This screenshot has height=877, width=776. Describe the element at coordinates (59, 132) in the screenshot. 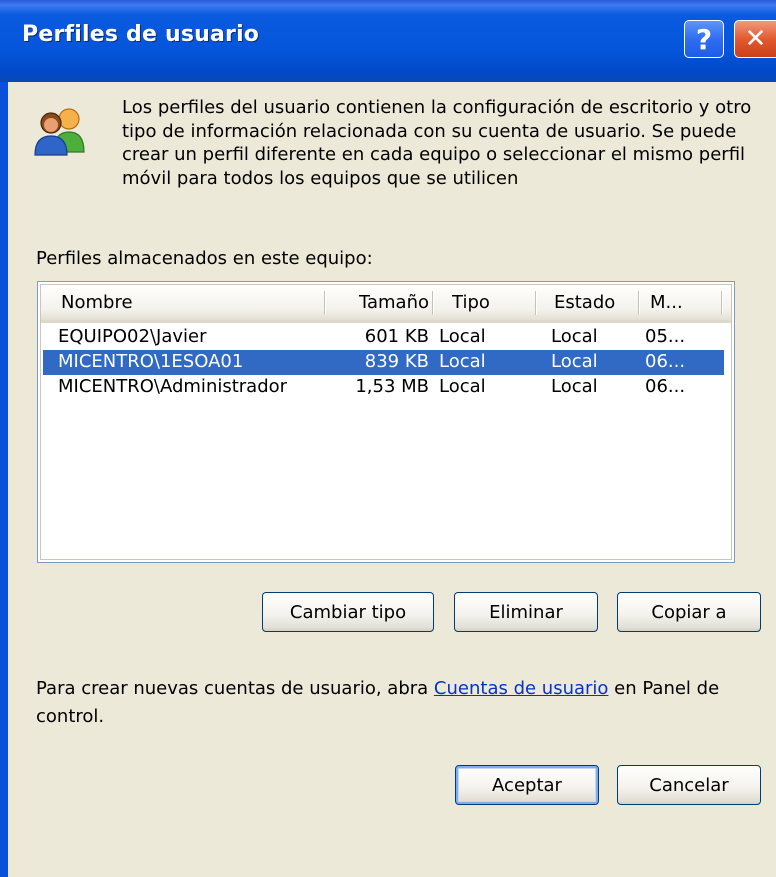

I see `users-icon` at that location.